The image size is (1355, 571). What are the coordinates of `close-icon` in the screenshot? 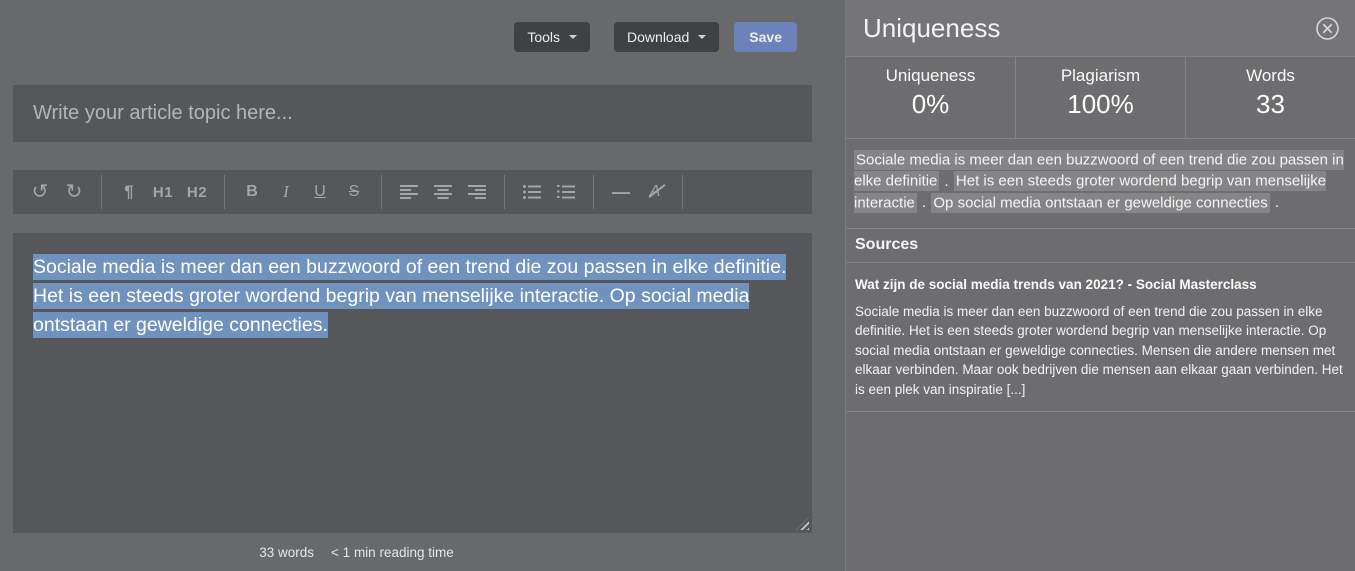 It's located at (1327, 28).